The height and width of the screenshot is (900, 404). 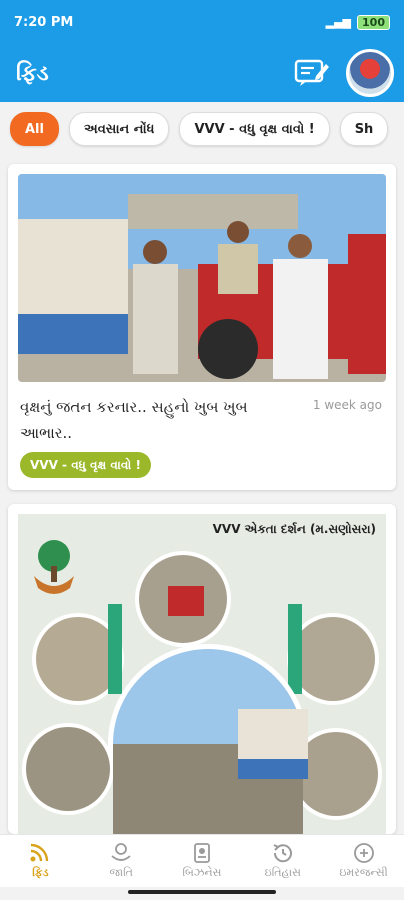 I want to click on battery-icon: 100, so click(x=373, y=22).